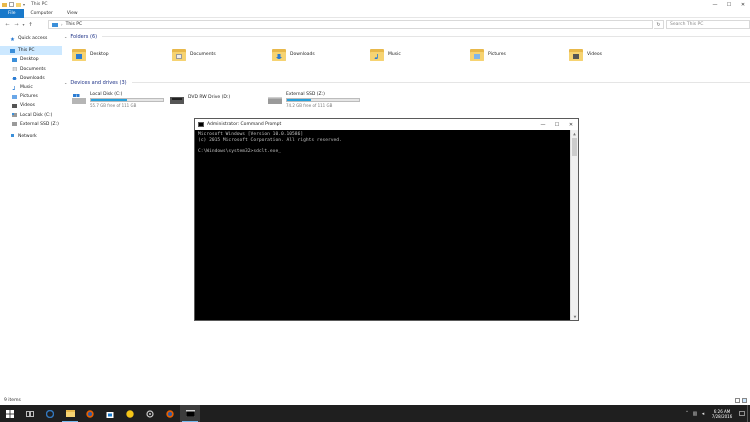 The width and height of the screenshot is (750, 422). What do you see at coordinates (737, 400) in the screenshot?
I see `details-view-icon` at bounding box center [737, 400].